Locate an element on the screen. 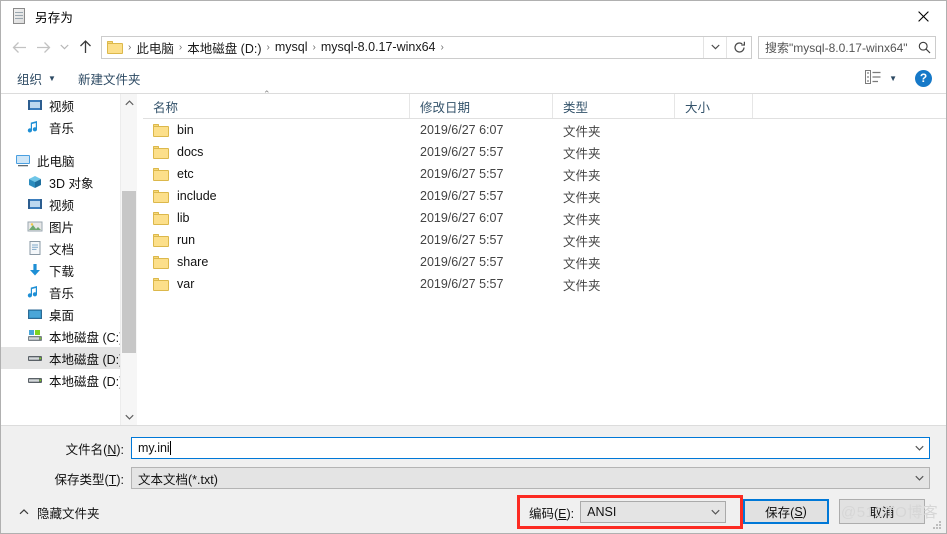 The image size is (947, 534). text-cursor is located at coordinates (170, 448).